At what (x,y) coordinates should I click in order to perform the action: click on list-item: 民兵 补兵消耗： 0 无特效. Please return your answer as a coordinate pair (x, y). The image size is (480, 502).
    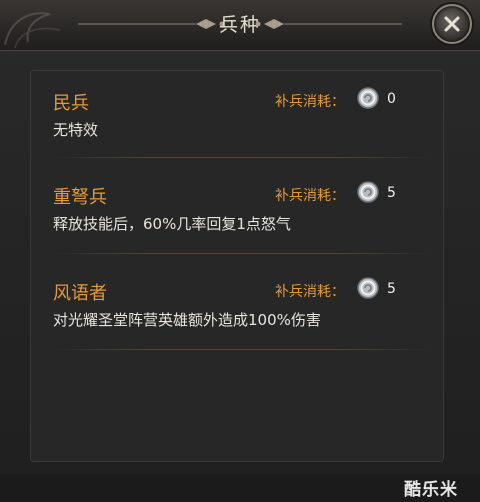
    Looking at the image, I should click on (243, 133).